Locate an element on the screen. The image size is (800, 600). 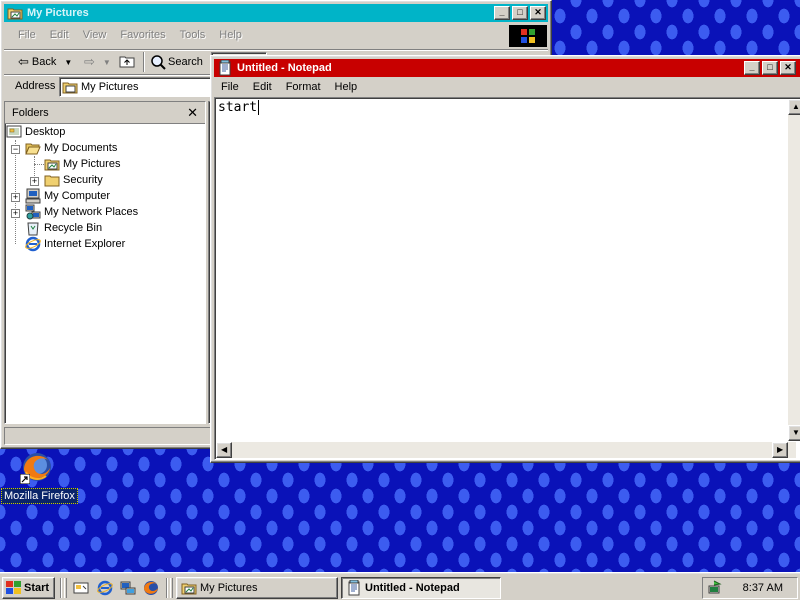
firefox-icon is located at coordinates (151, 588).